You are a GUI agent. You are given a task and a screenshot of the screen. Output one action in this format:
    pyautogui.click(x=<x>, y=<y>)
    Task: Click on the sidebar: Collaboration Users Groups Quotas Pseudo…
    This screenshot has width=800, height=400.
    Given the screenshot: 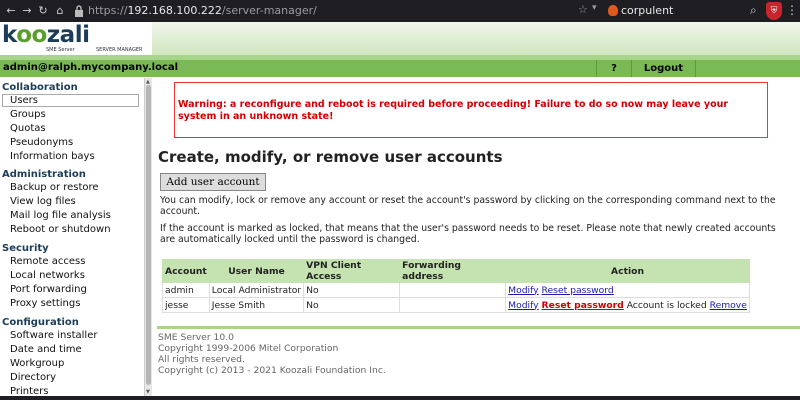 What is the action you would take?
    pyautogui.click(x=72, y=239)
    